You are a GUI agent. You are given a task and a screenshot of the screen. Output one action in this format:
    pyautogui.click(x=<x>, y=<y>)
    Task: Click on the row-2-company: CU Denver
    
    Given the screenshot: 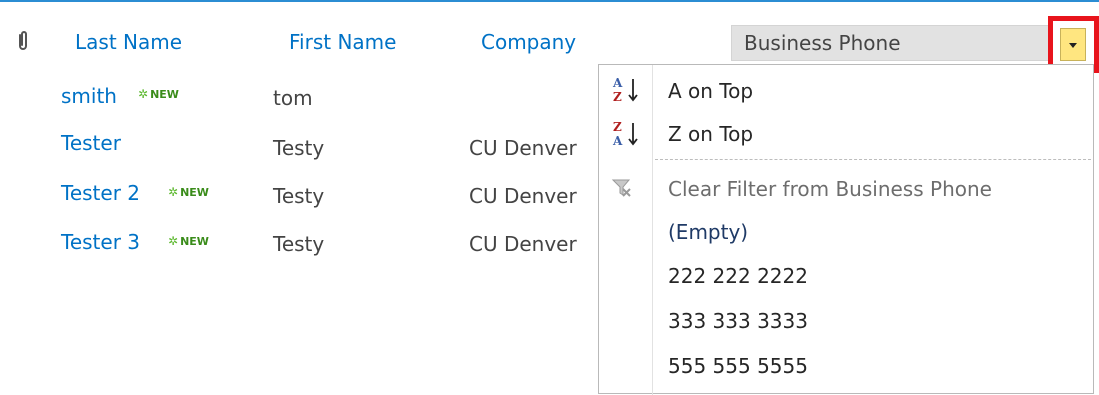 What is the action you would take?
    pyautogui.click(x=523, y=148)
    